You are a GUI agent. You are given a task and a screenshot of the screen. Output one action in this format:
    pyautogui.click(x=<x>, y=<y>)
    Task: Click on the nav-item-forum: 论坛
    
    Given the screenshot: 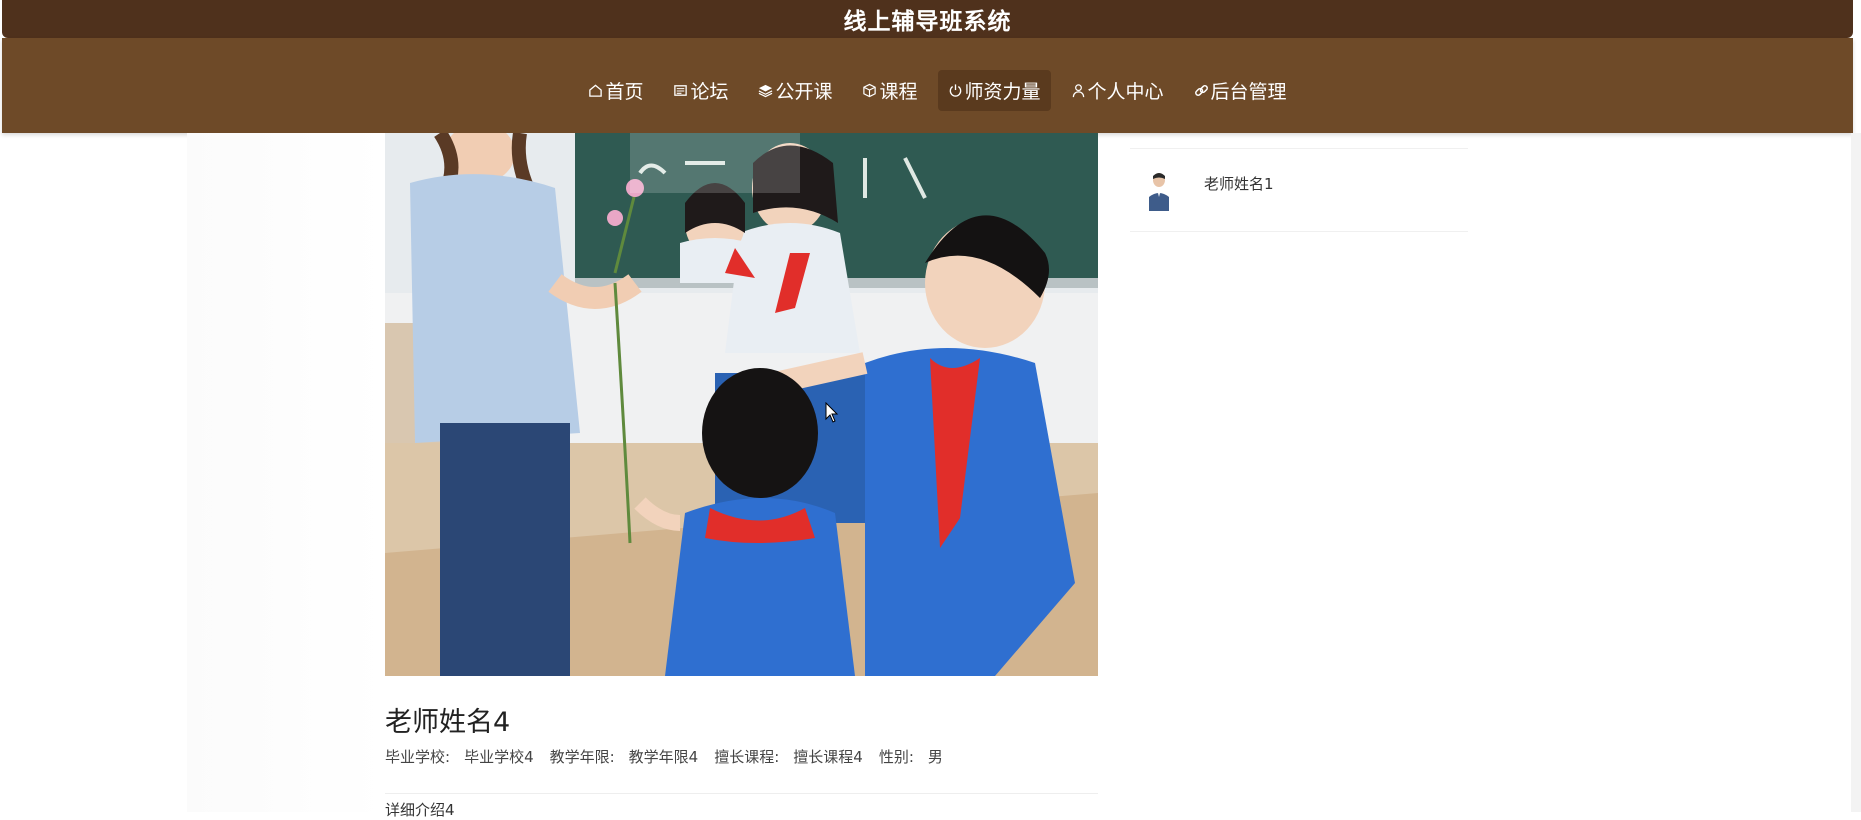 What is the action you would take?
    pyautogui.click(x=700, y=90)
    